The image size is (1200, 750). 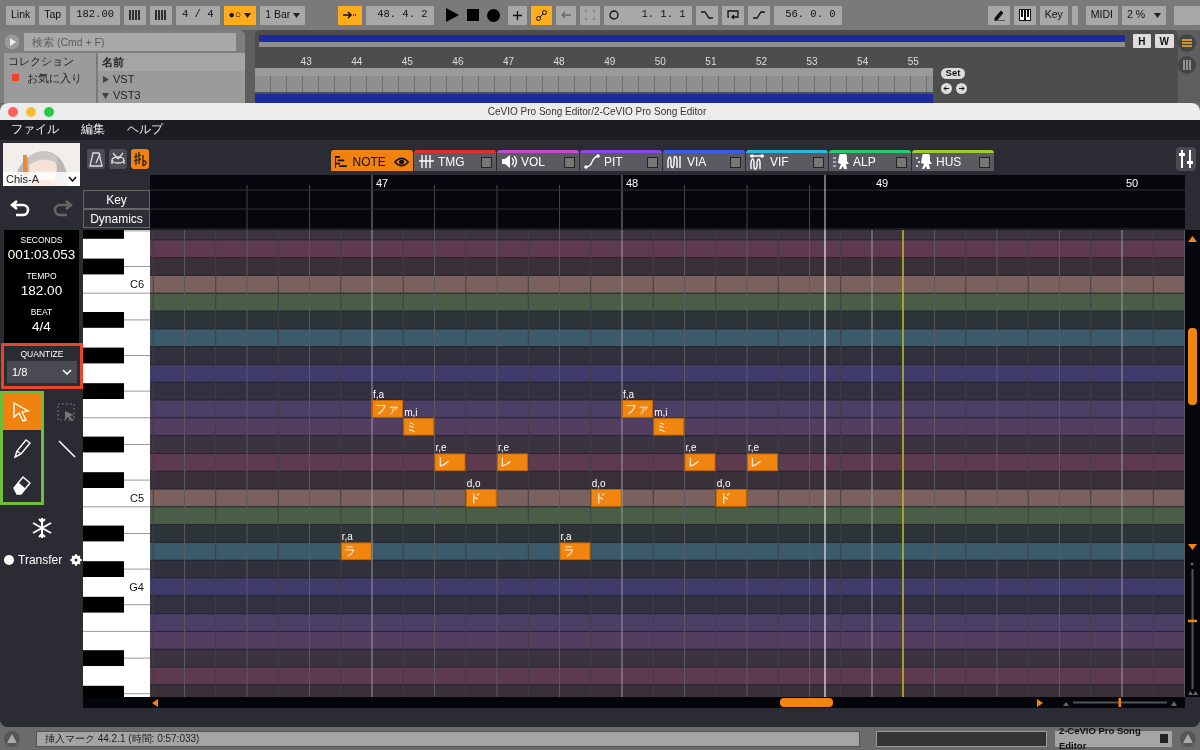 What do you see at coordinates (40, 560) in the screenshot?
I see `transfer-label: Transfer` at bounding box center [40, 560].